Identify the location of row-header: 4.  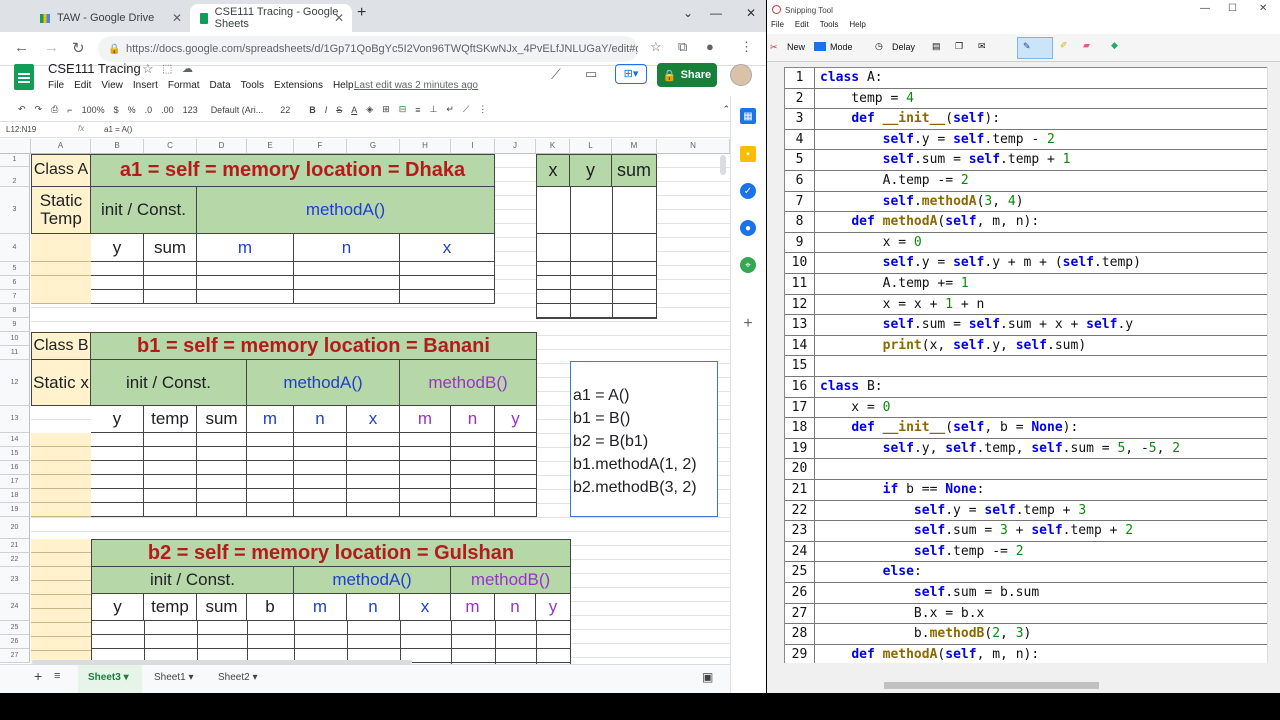
(15, 248).